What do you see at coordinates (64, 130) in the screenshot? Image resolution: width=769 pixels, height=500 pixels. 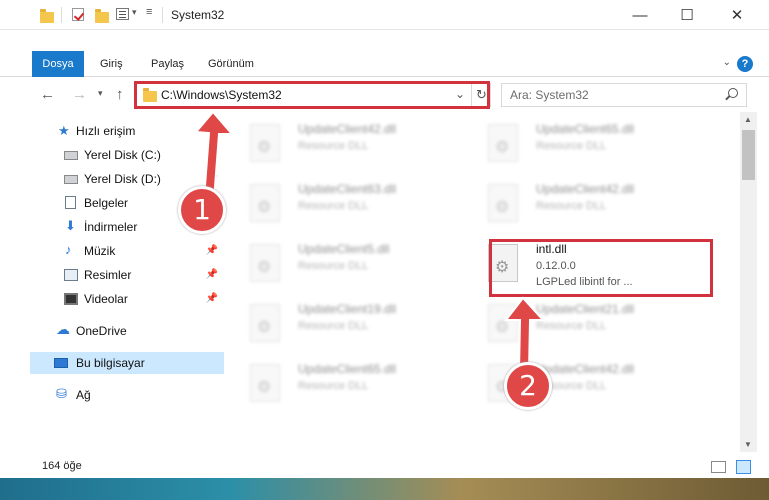 I see `star-icon: ★` at bounding box center [64, 130].